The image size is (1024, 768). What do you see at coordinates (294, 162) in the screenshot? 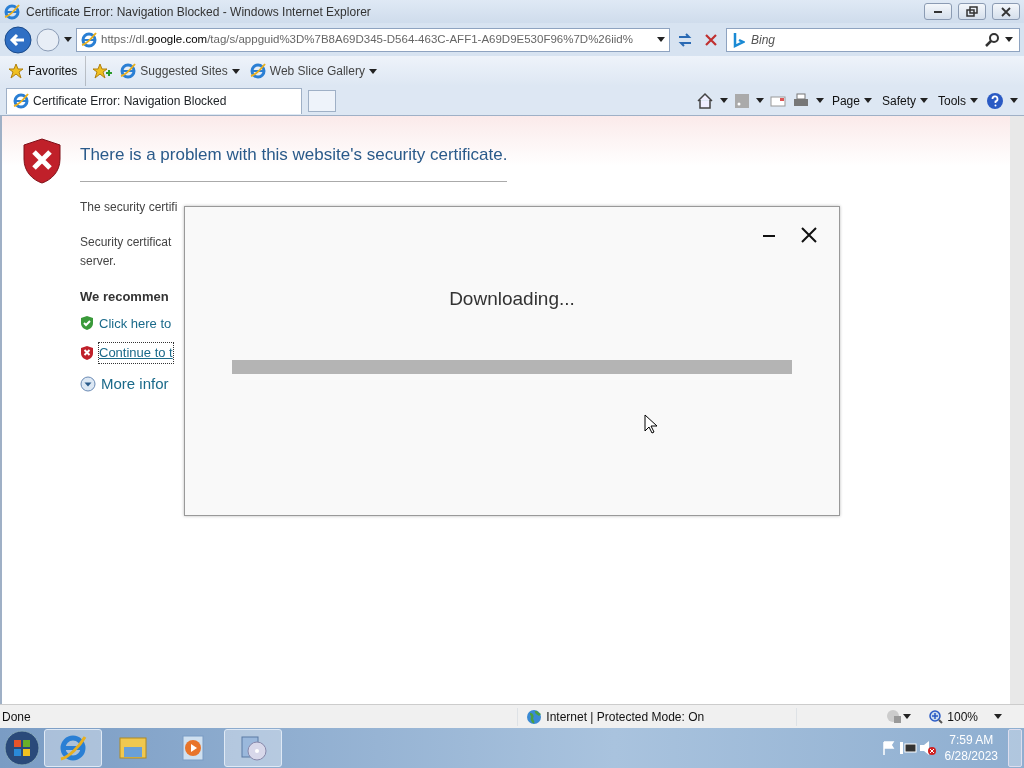
I see `error-heading: There is a problem with this website's security certificate.` at bounding box center [294, 162].